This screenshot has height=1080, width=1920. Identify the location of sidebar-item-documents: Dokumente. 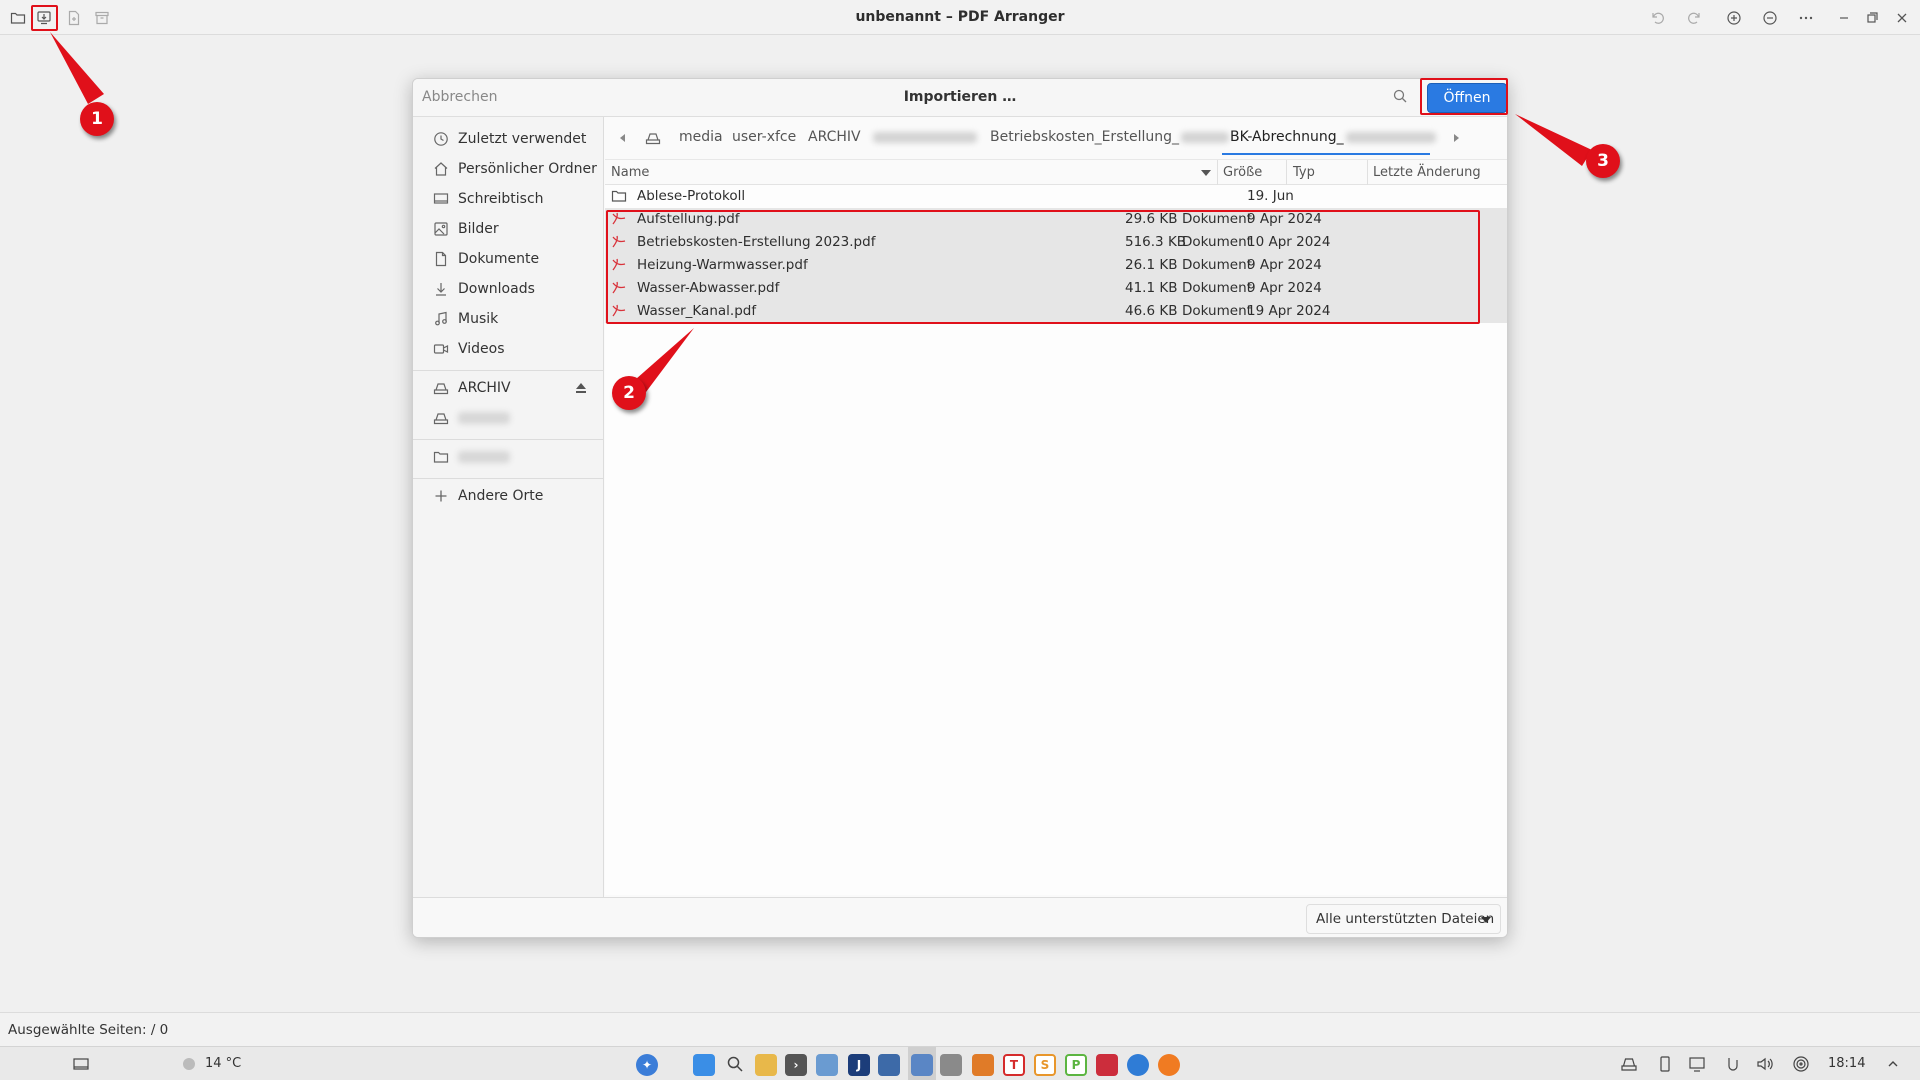
(508, 259).